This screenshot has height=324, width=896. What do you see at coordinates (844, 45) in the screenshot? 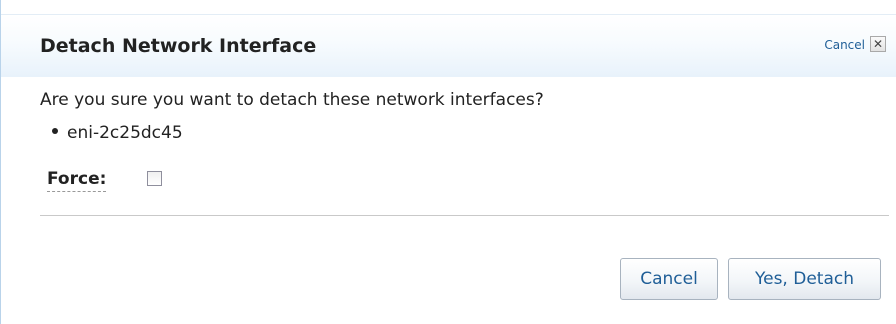
I see `header-cancel-link: Cancel` at bounding box center [844, 45].